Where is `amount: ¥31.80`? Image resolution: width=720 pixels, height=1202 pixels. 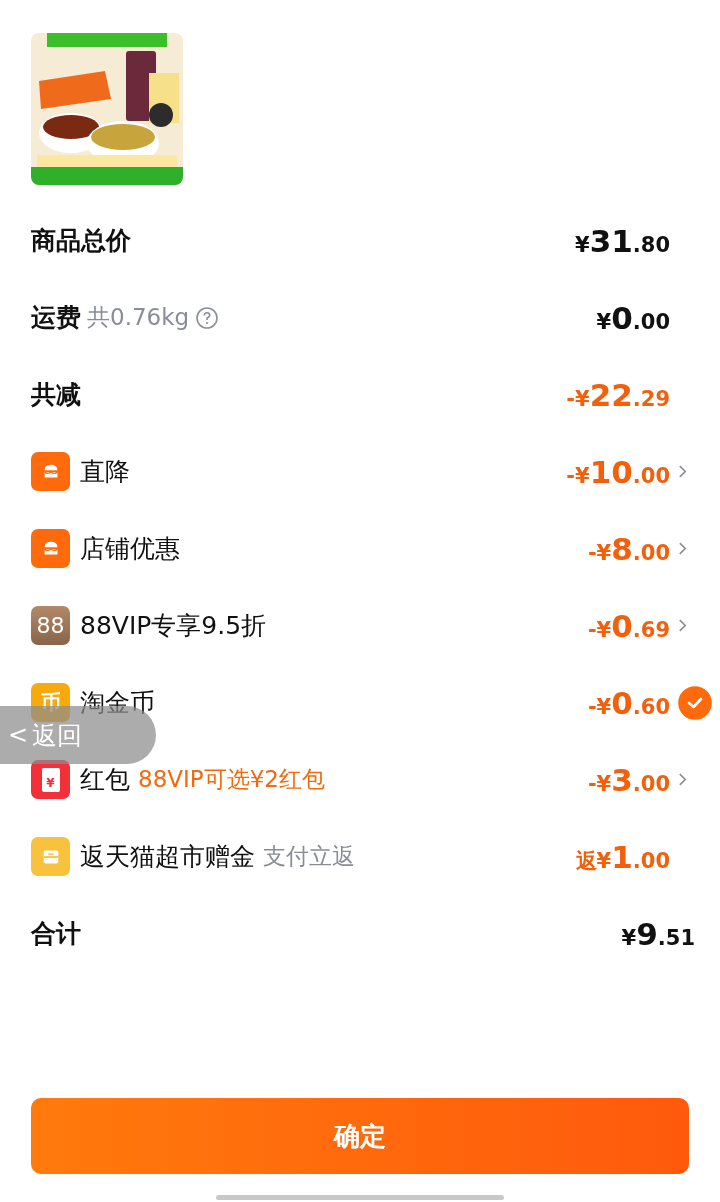 amount: ¥31.80 is located at coordinates (622, 240).